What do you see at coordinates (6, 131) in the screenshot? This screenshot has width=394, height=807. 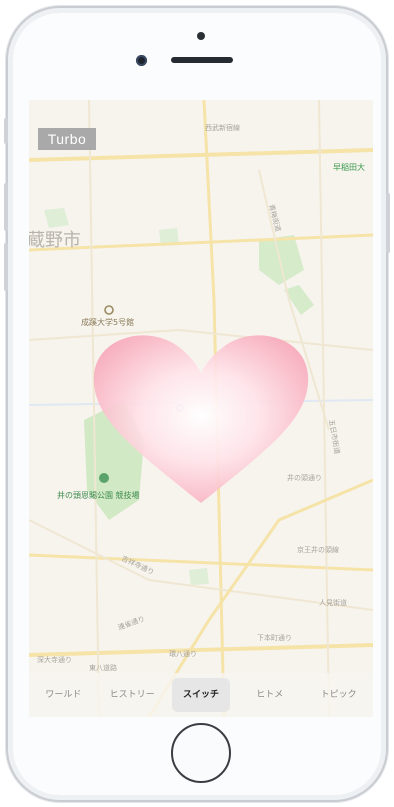 I see `mute-switch` at bounding box center [6, 131].